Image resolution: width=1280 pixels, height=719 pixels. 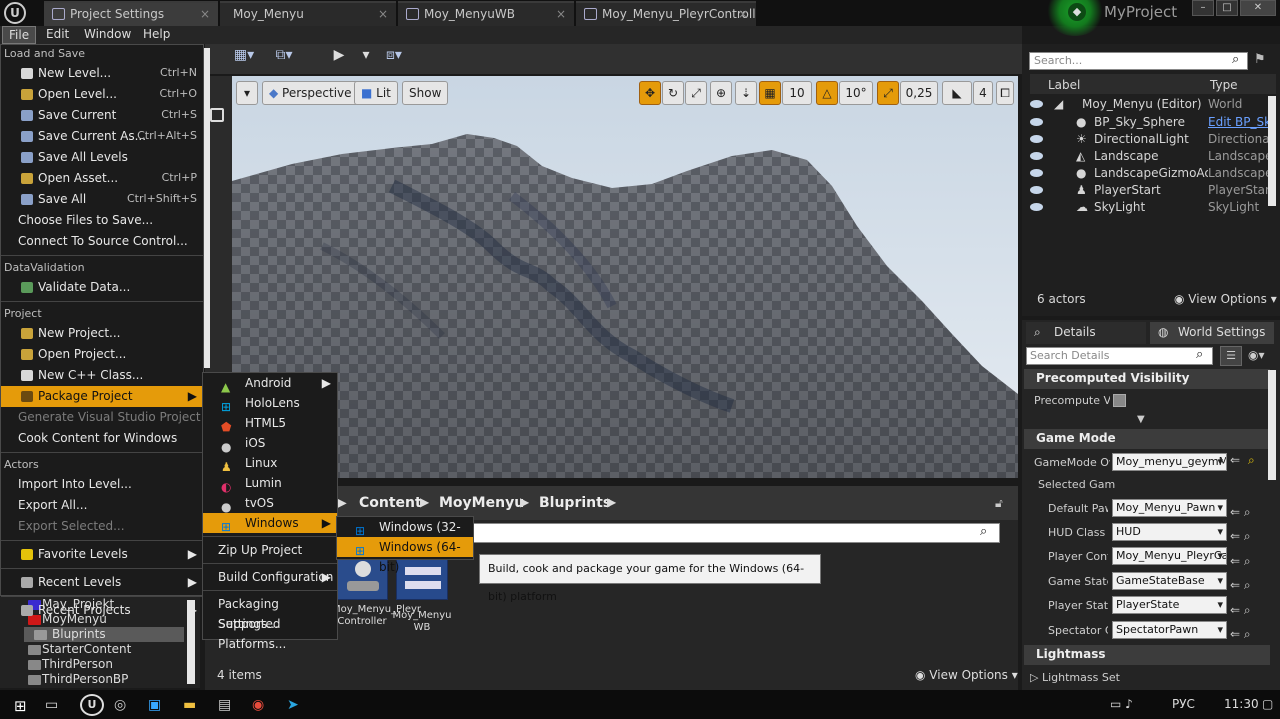 I want to click on details-search-input: Search Details, so click(x=1119, y=356).